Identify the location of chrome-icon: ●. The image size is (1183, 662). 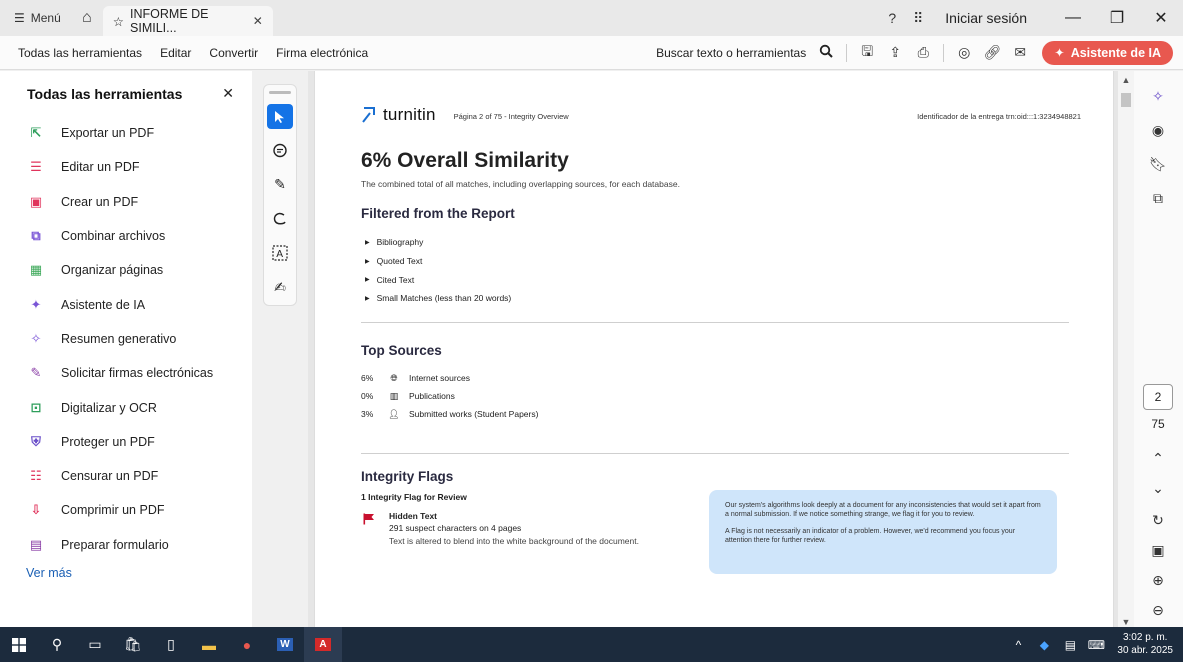
(247, 644).